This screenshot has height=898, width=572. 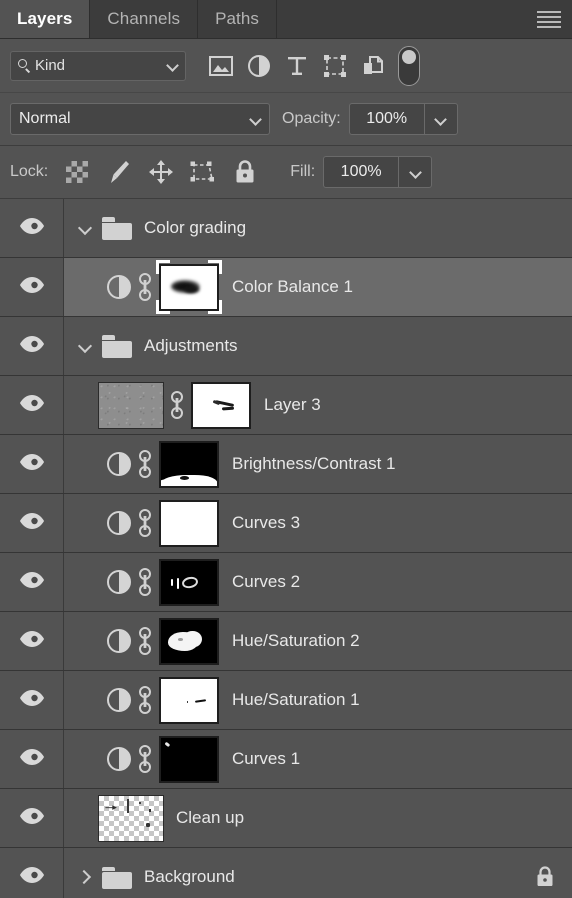 I want to click on layer-name: Clean up, so click(x=210, y=818).